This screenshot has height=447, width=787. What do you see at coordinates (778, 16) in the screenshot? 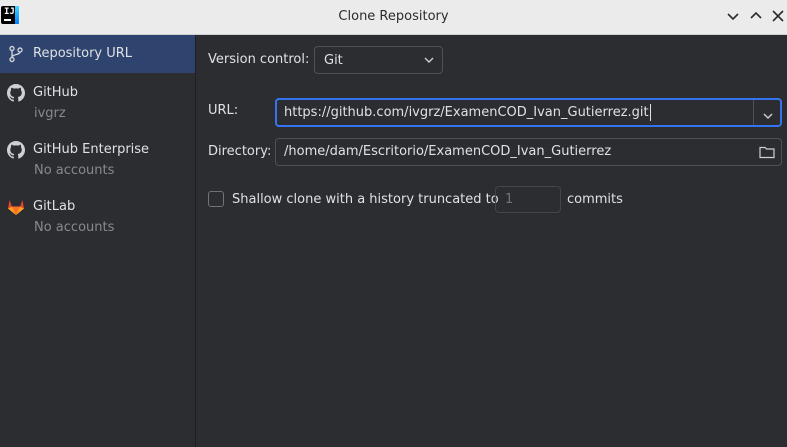
I see `close-icon` at bounding box center [778, 16].